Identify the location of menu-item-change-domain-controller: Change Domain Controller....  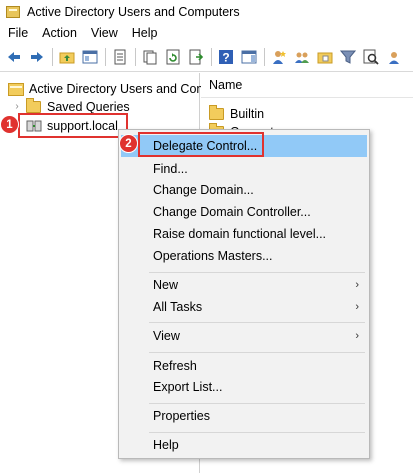
(244, 212).